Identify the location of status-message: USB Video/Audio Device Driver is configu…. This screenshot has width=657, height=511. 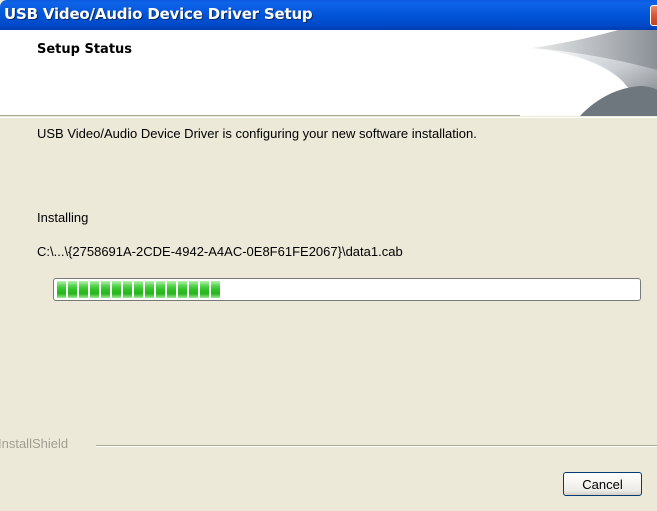
(257, 133).